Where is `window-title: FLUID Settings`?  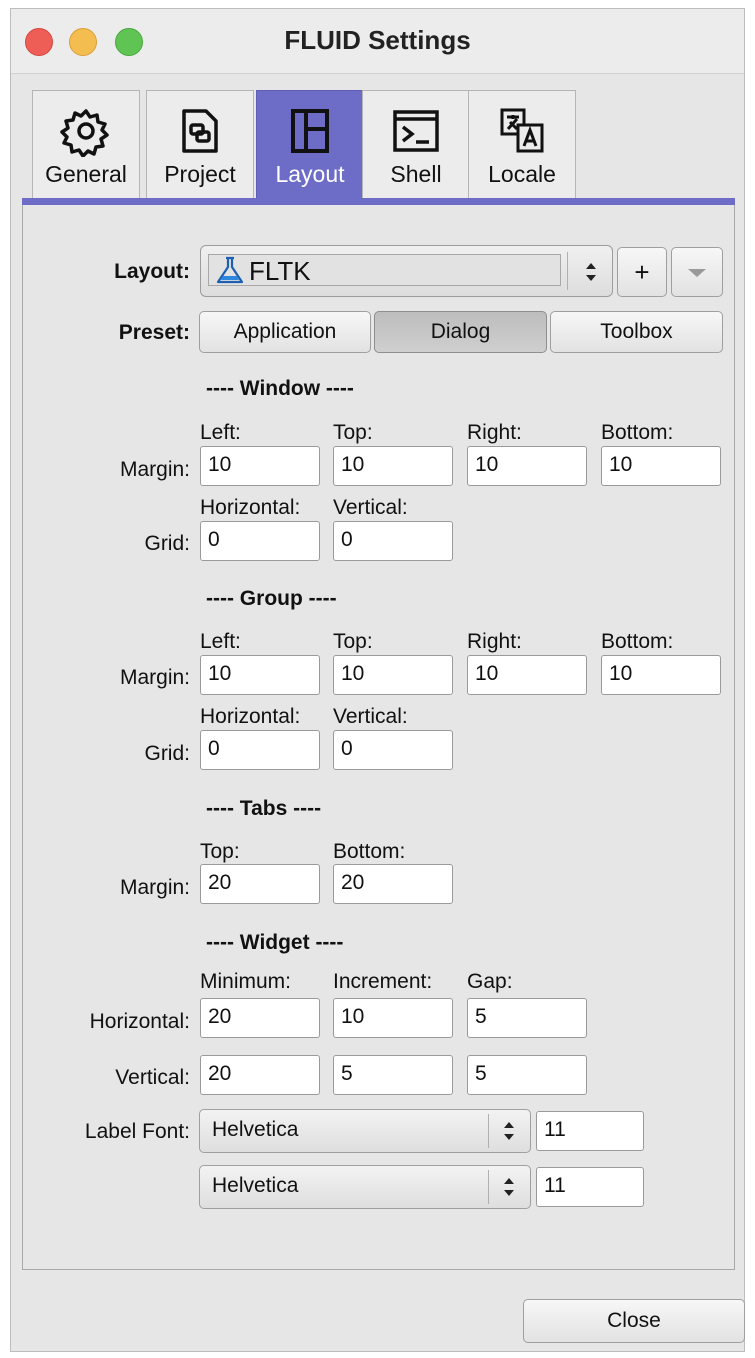
window-title: FLUID Settings is located at coordinates (377, 40).